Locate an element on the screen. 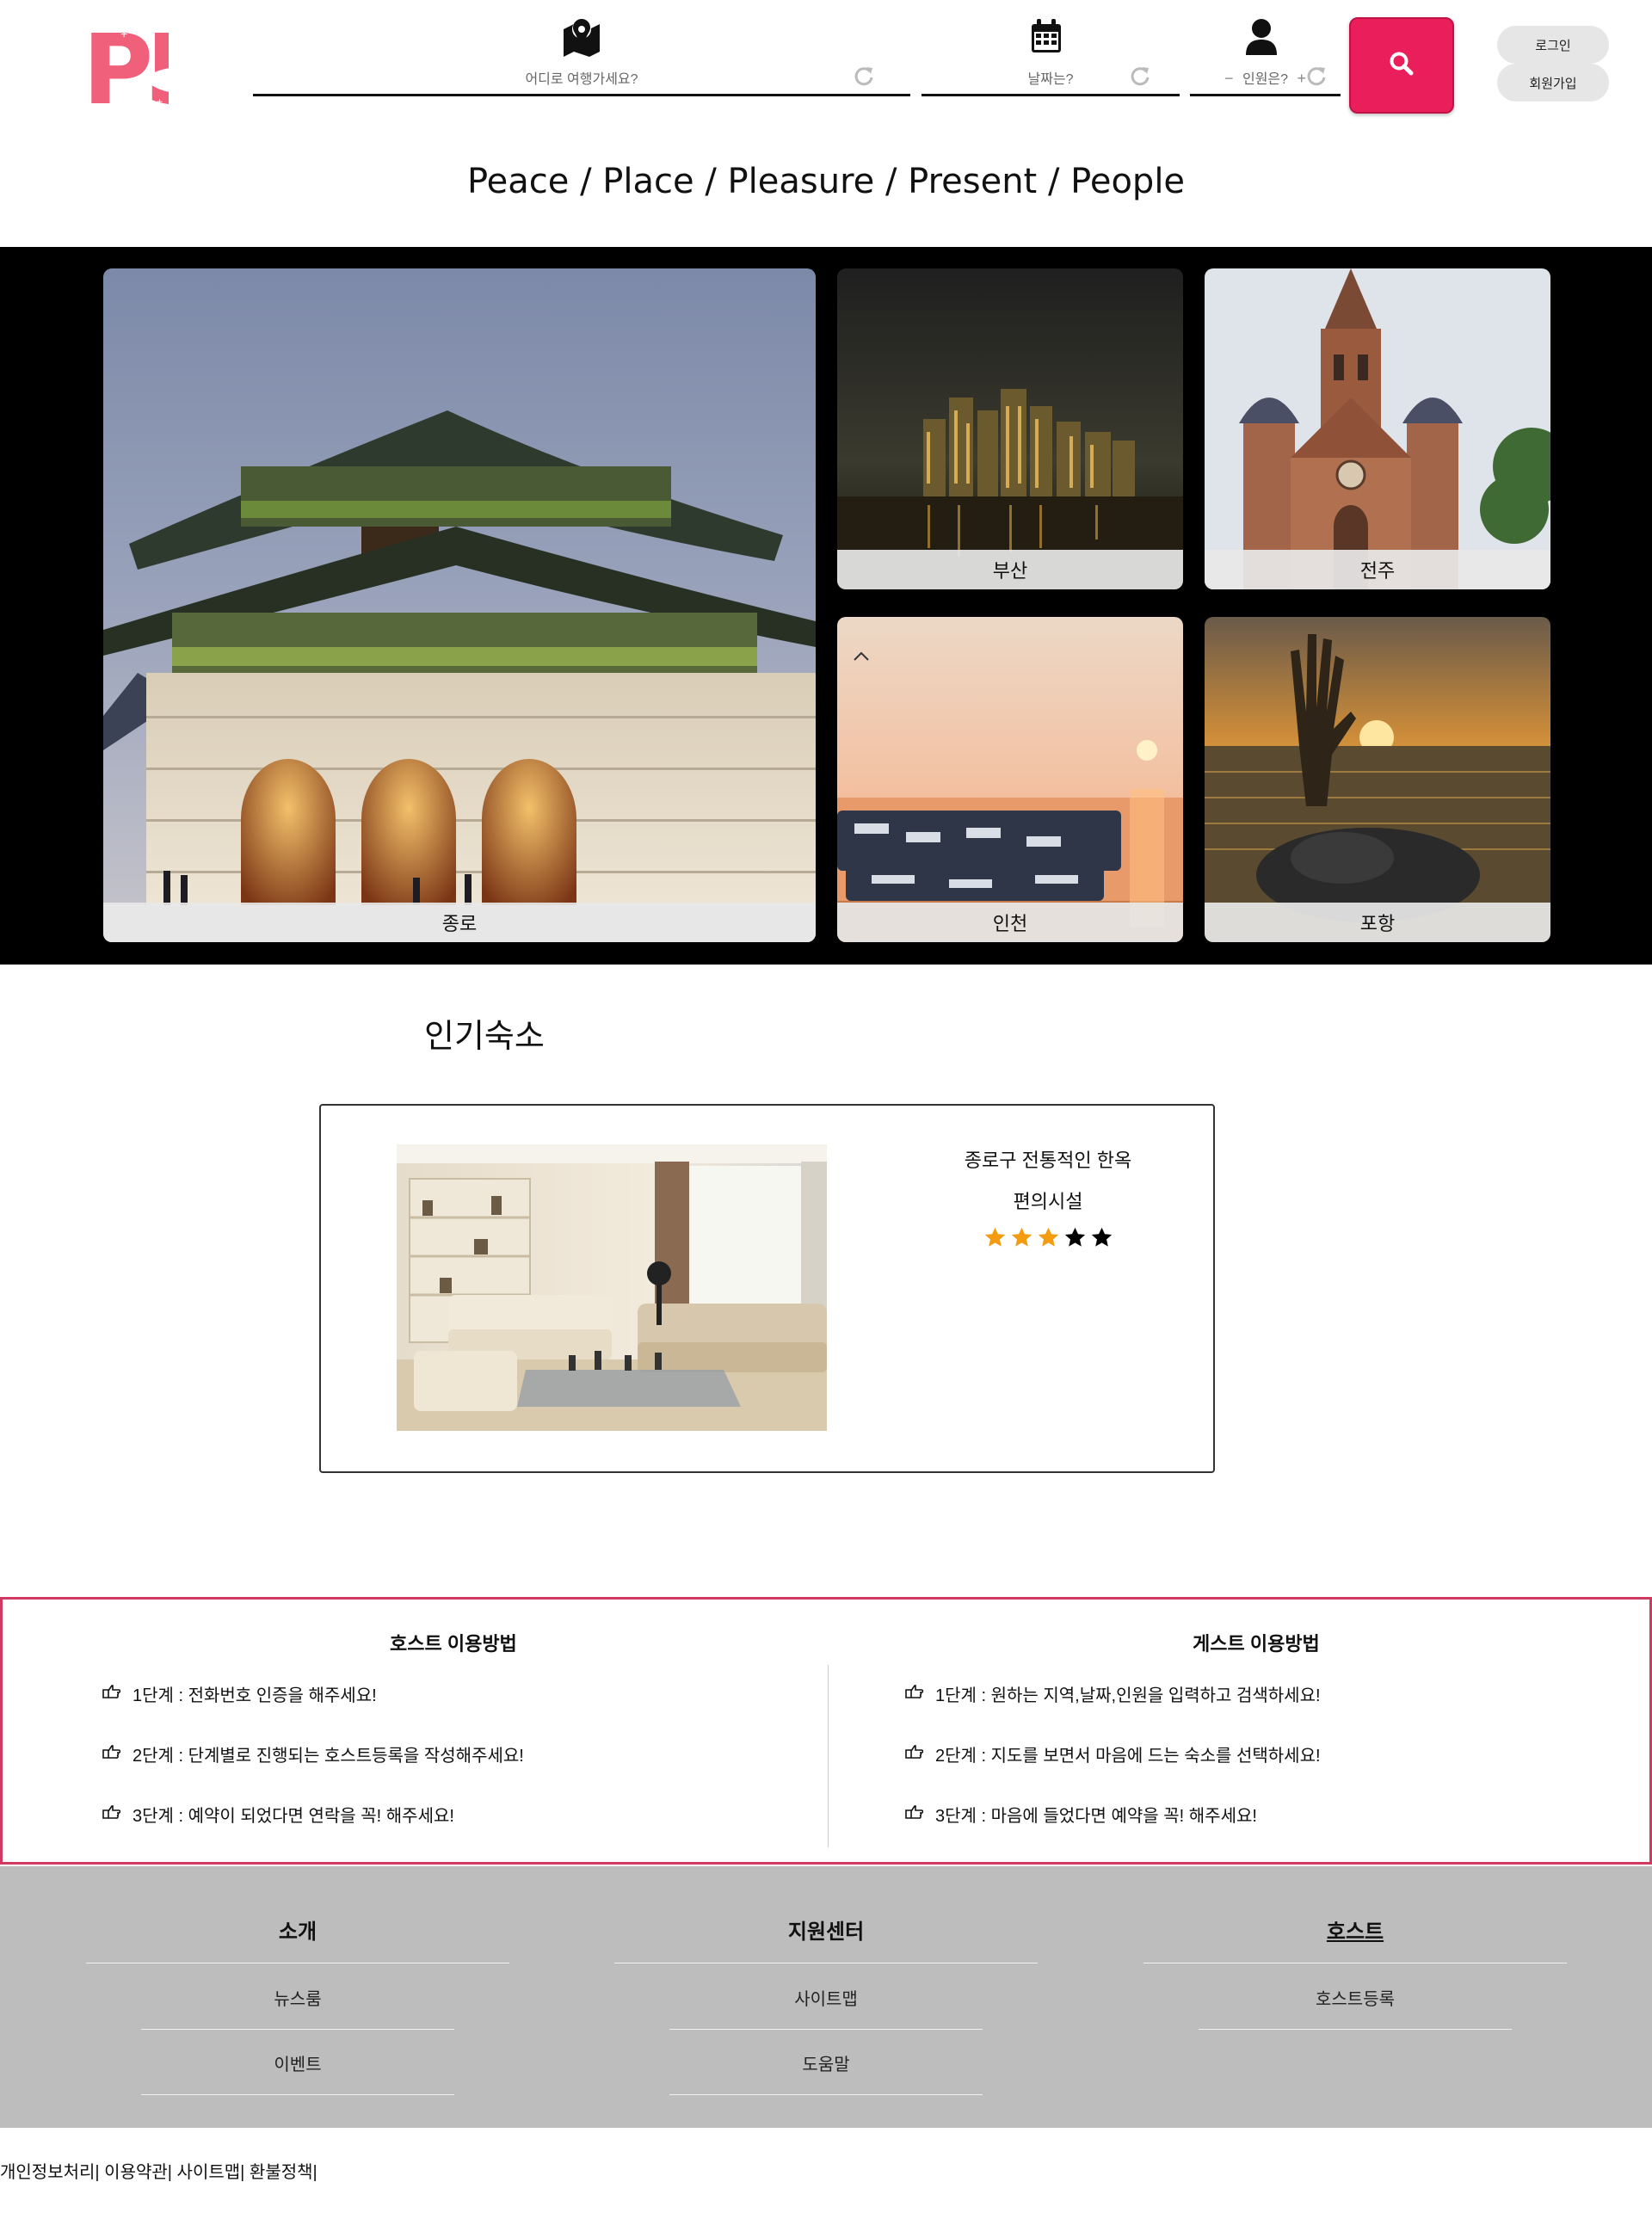  destination-caption: 인천 is located at coordinates (1010, 922).